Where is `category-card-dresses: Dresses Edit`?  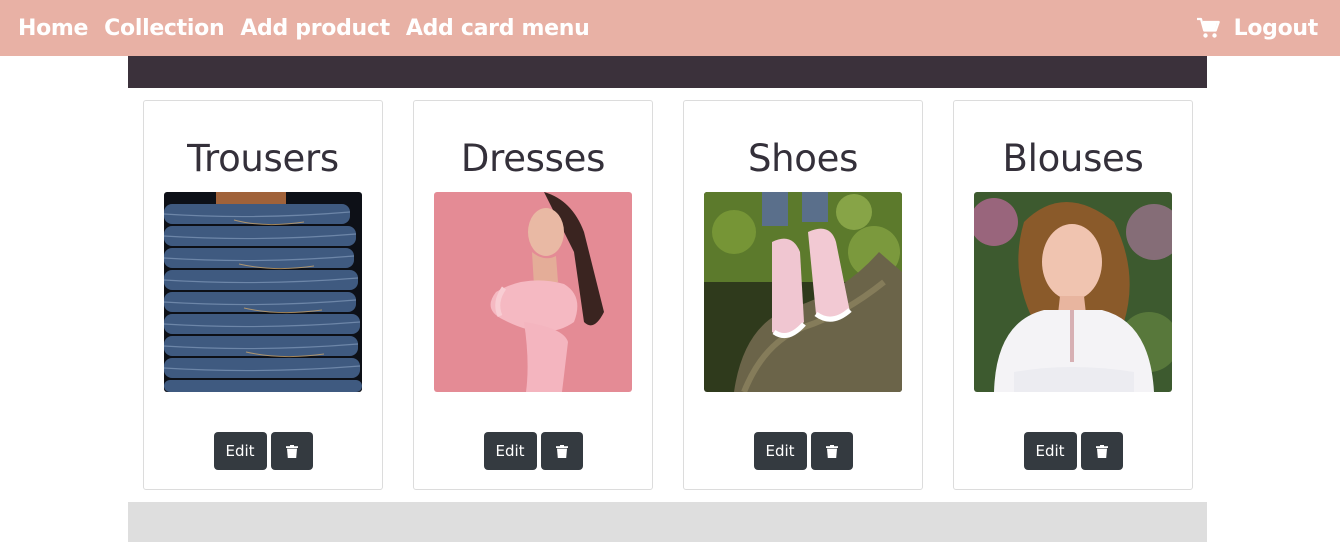
category-card-dresses: Dresses Edit is located at coordinates (533, 295).